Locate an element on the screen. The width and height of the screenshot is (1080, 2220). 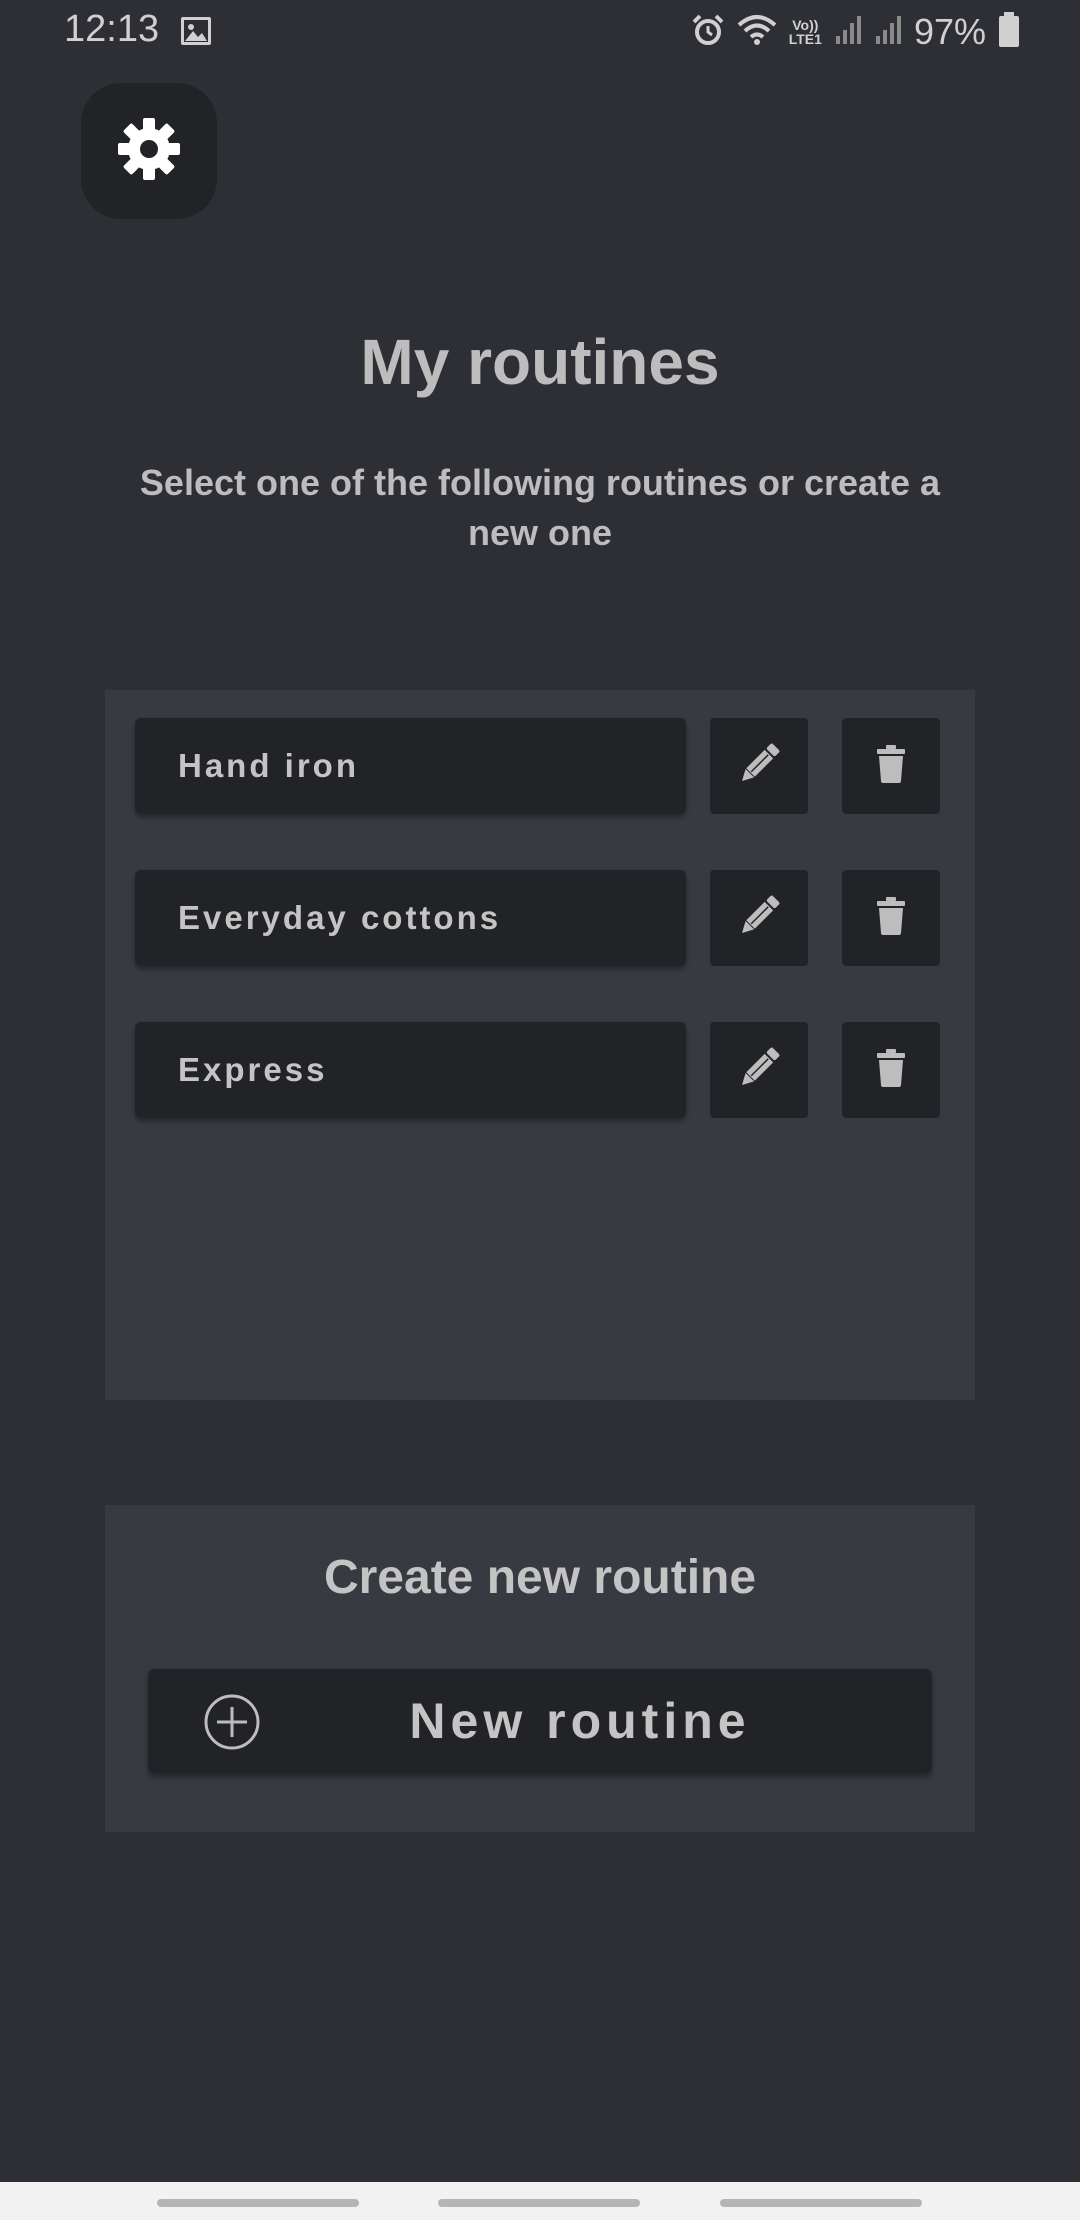
routine-row: Express is located at coordinates (540, 1070).